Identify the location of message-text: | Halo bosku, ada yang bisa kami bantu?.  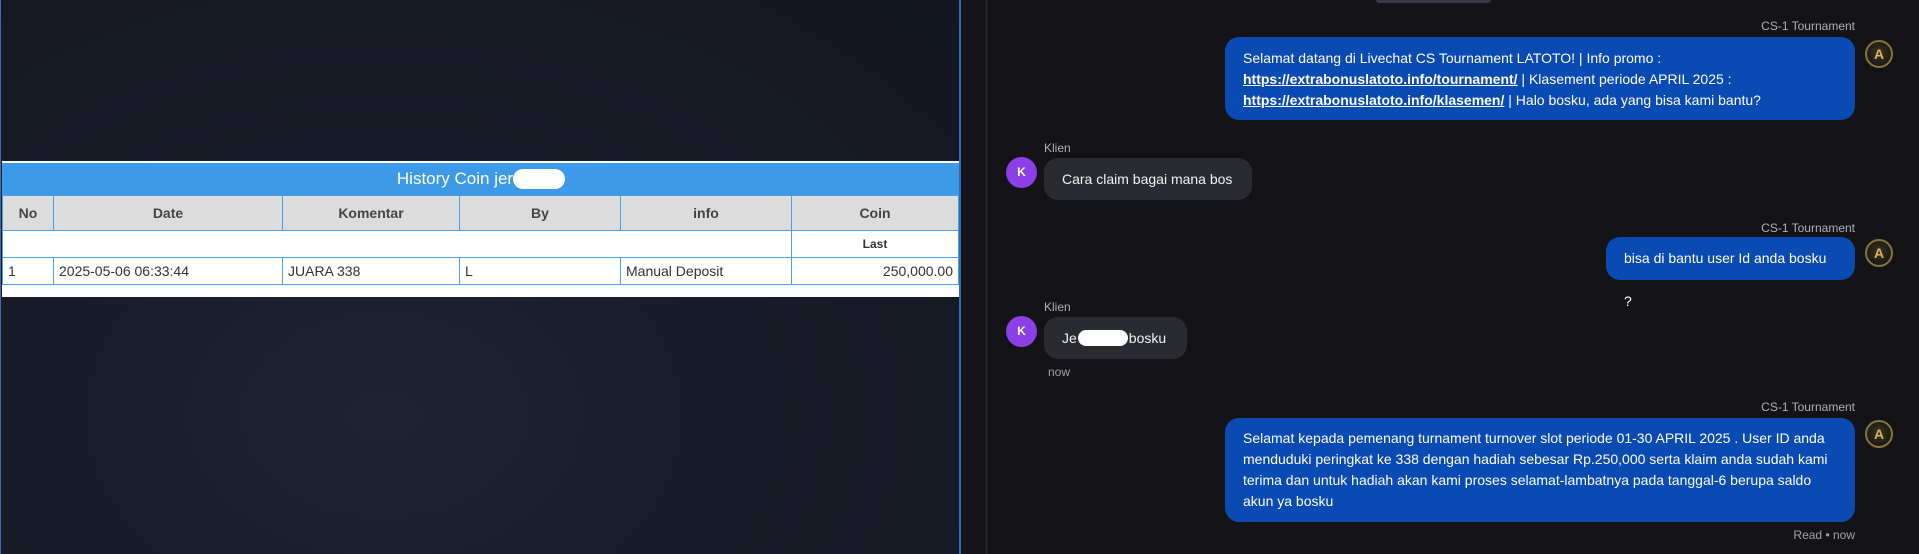
(1632, 100).